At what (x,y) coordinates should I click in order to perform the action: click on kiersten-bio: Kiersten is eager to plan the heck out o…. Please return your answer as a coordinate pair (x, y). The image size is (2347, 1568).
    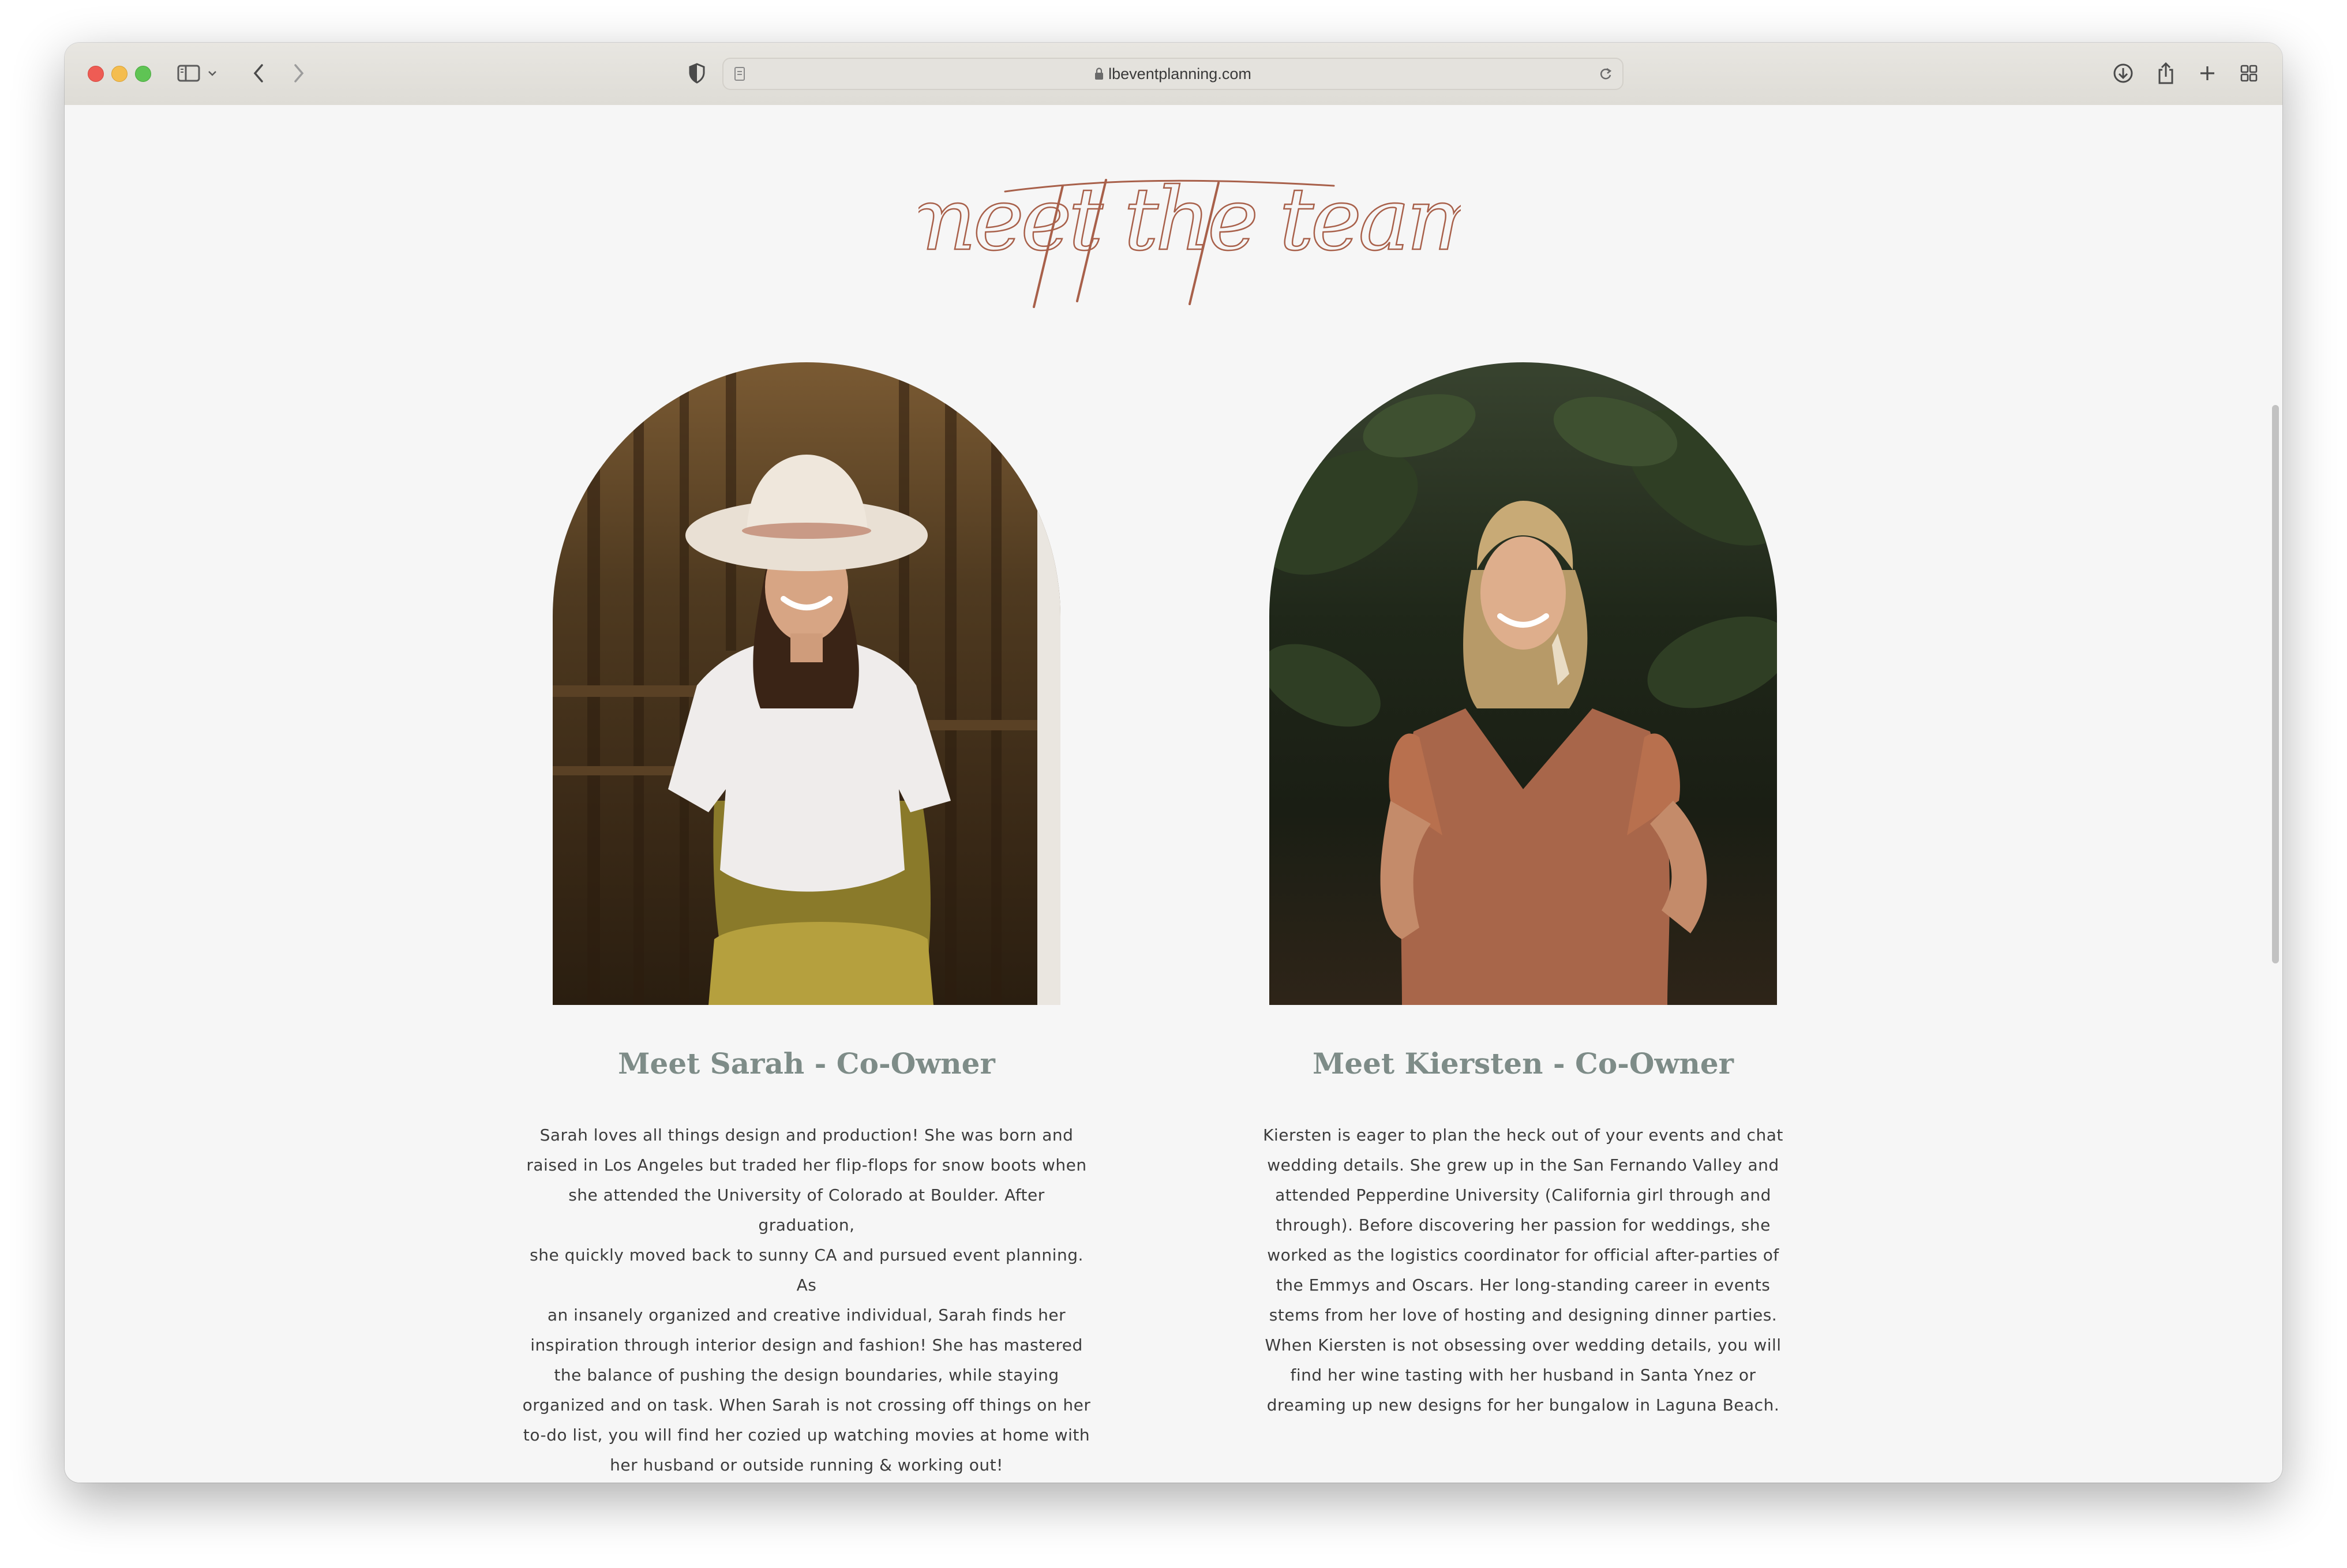
    Looking at the image, I should click on (1523, 1270).